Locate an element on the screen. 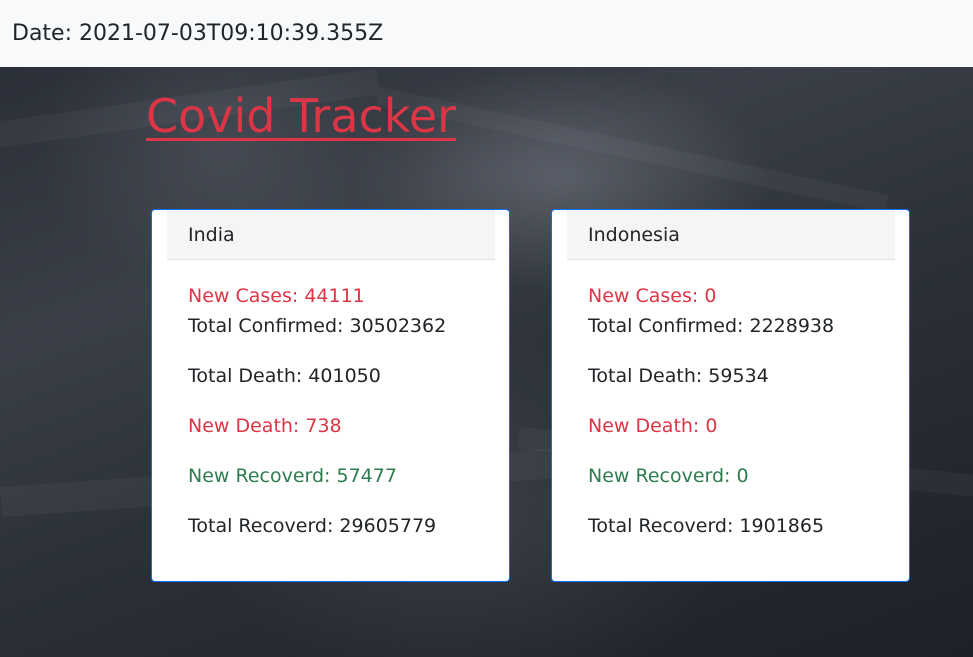  country-name: Indonesia is located at coordinates (731, 235).